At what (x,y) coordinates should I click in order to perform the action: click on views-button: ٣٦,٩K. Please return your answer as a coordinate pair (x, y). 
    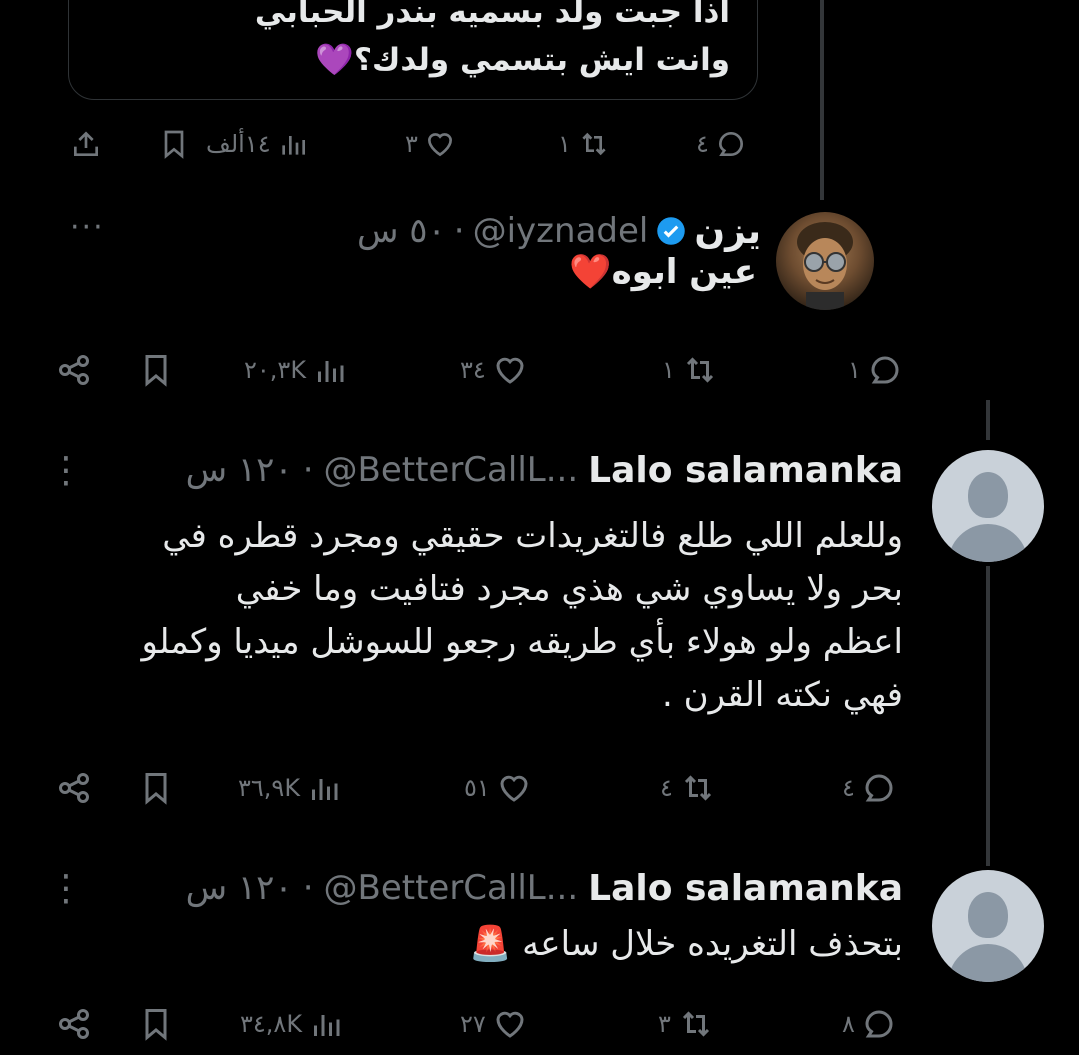
    Looking at the image, I should click on (290, 788).